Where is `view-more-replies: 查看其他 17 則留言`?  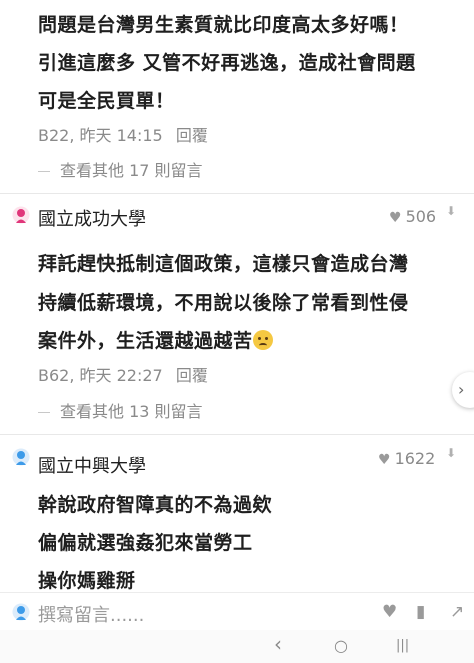
view-more-replies: 查看其他 17 則留言 is located at coordinates (120, 169).